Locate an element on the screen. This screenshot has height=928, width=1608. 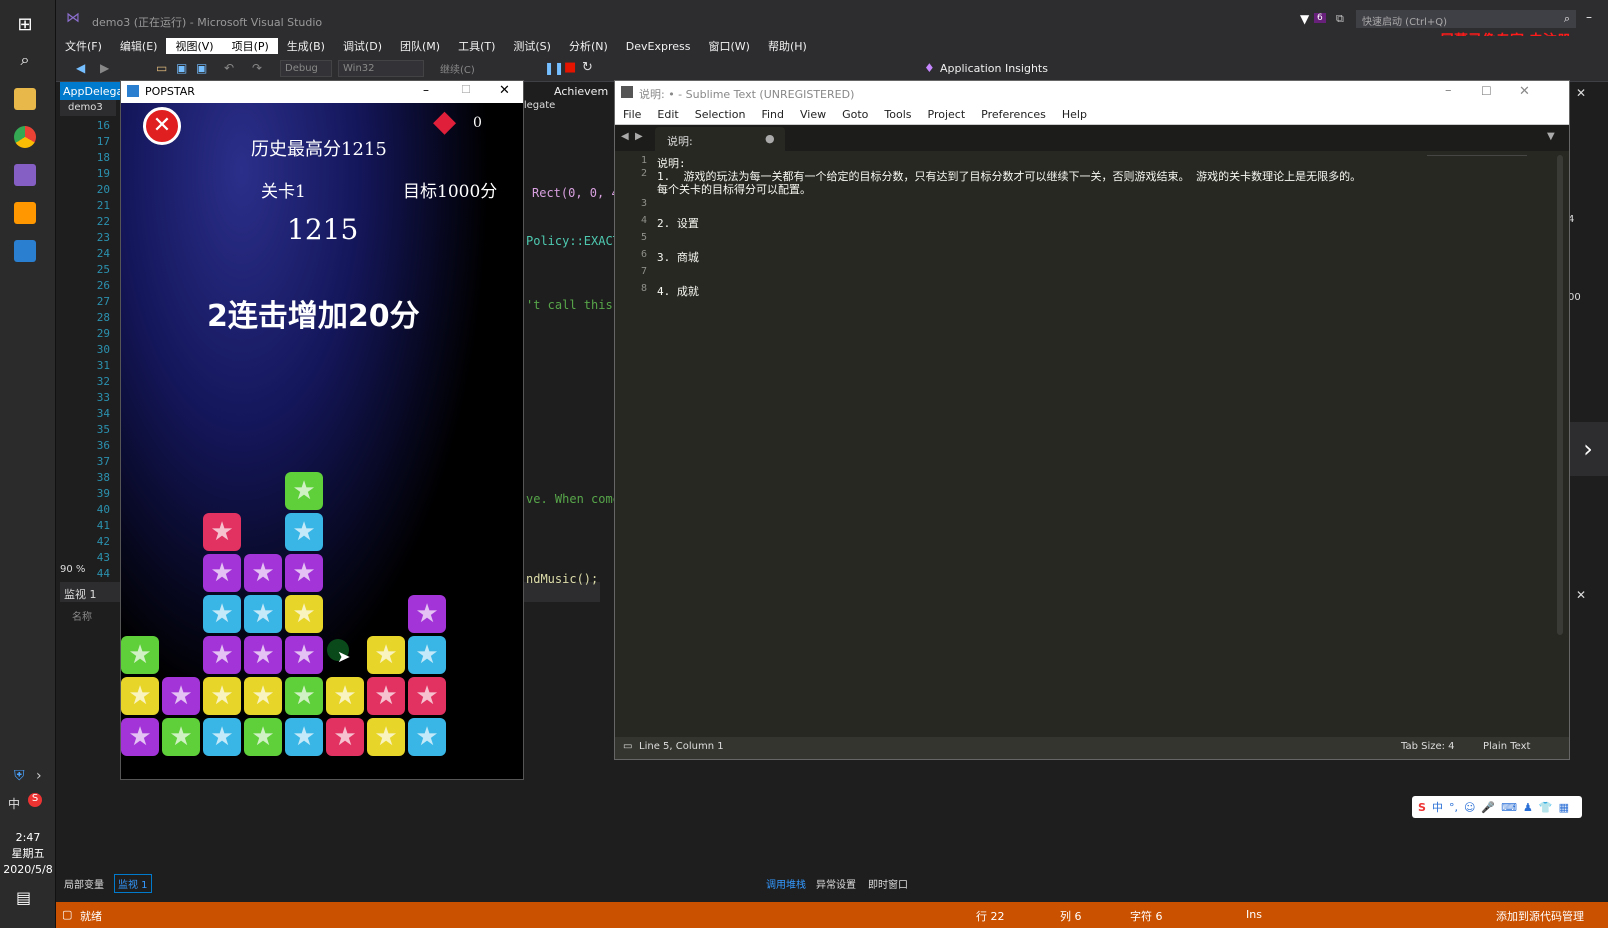
tab-call-stack: 调用堆栈 is located at coordinates (786, 883).